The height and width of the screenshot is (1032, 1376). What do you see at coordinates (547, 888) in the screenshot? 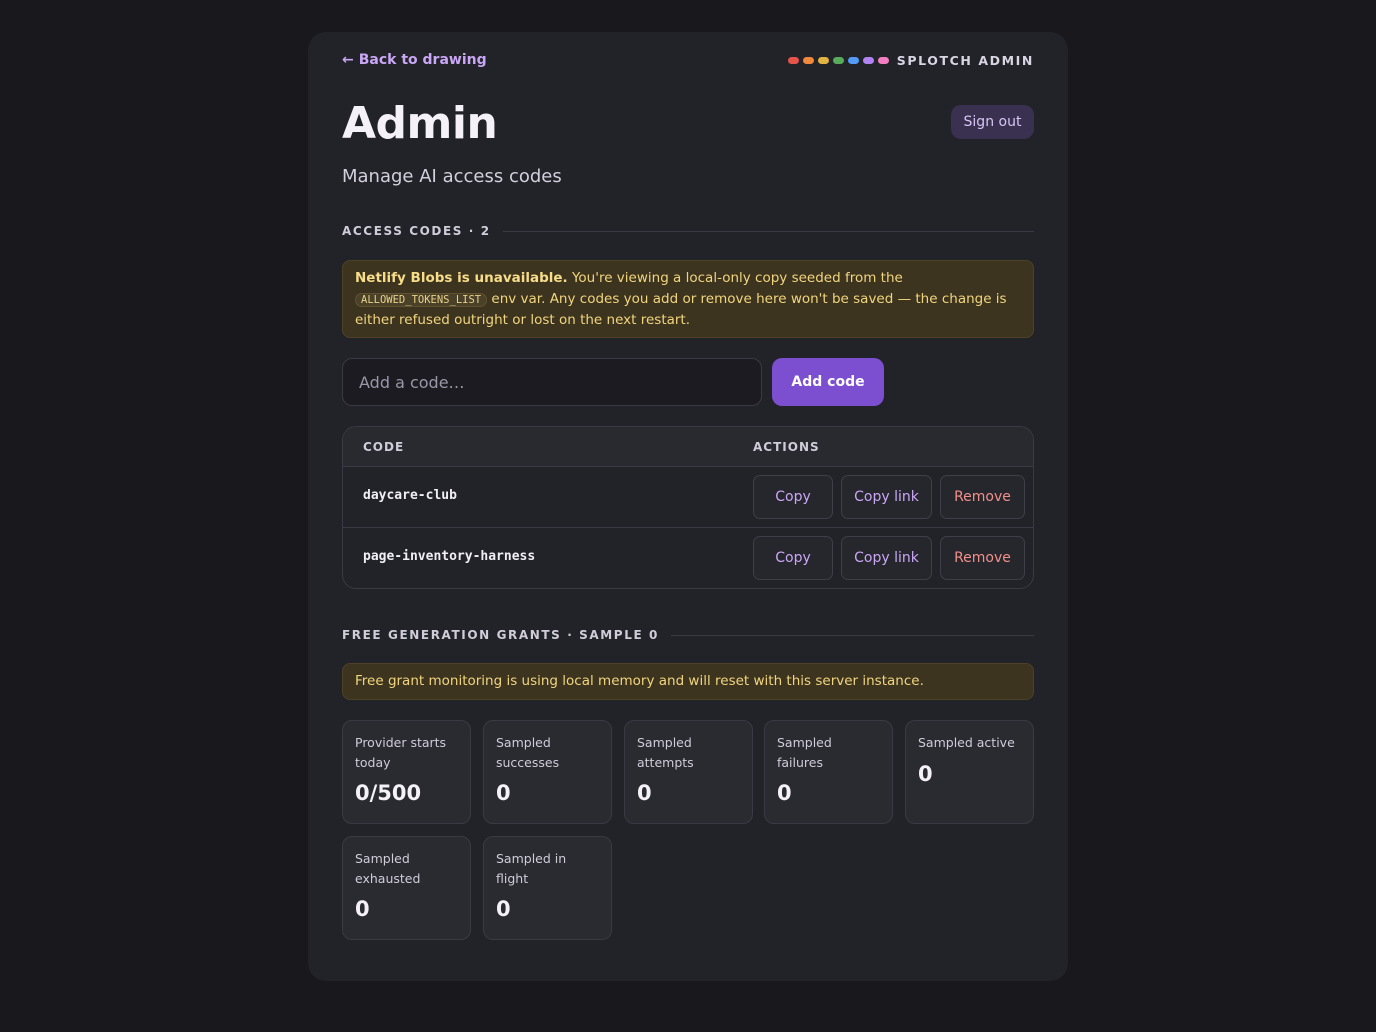
I see `stat-card: Sampled in flight 0` at bounding box center [547, 888].